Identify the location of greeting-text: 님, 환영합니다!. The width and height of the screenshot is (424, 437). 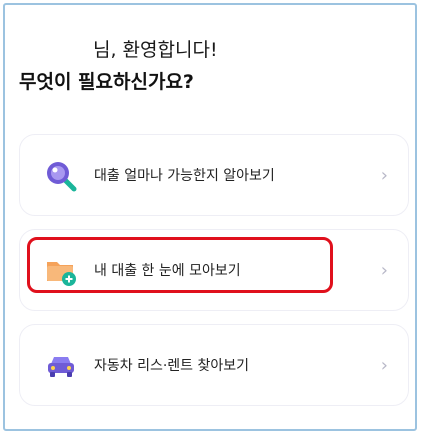
(155, 50).